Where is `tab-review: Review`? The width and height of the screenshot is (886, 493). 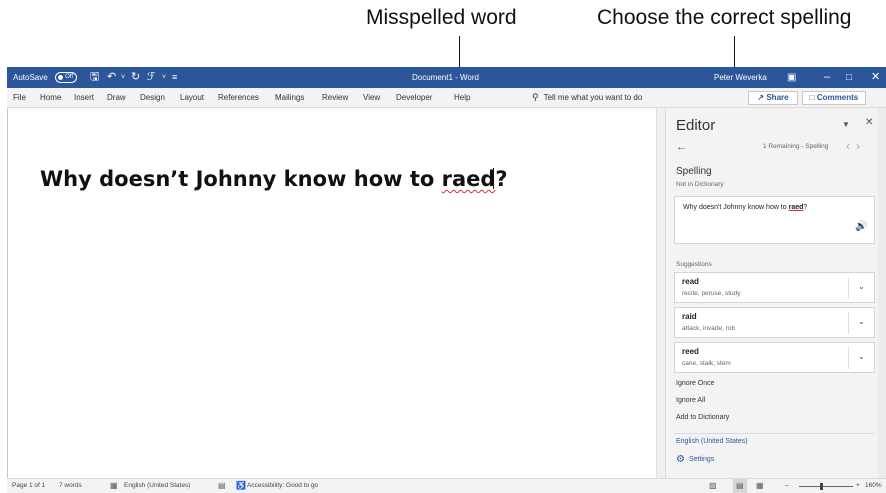
tab-review: Review is located at coordinates (335, 97).